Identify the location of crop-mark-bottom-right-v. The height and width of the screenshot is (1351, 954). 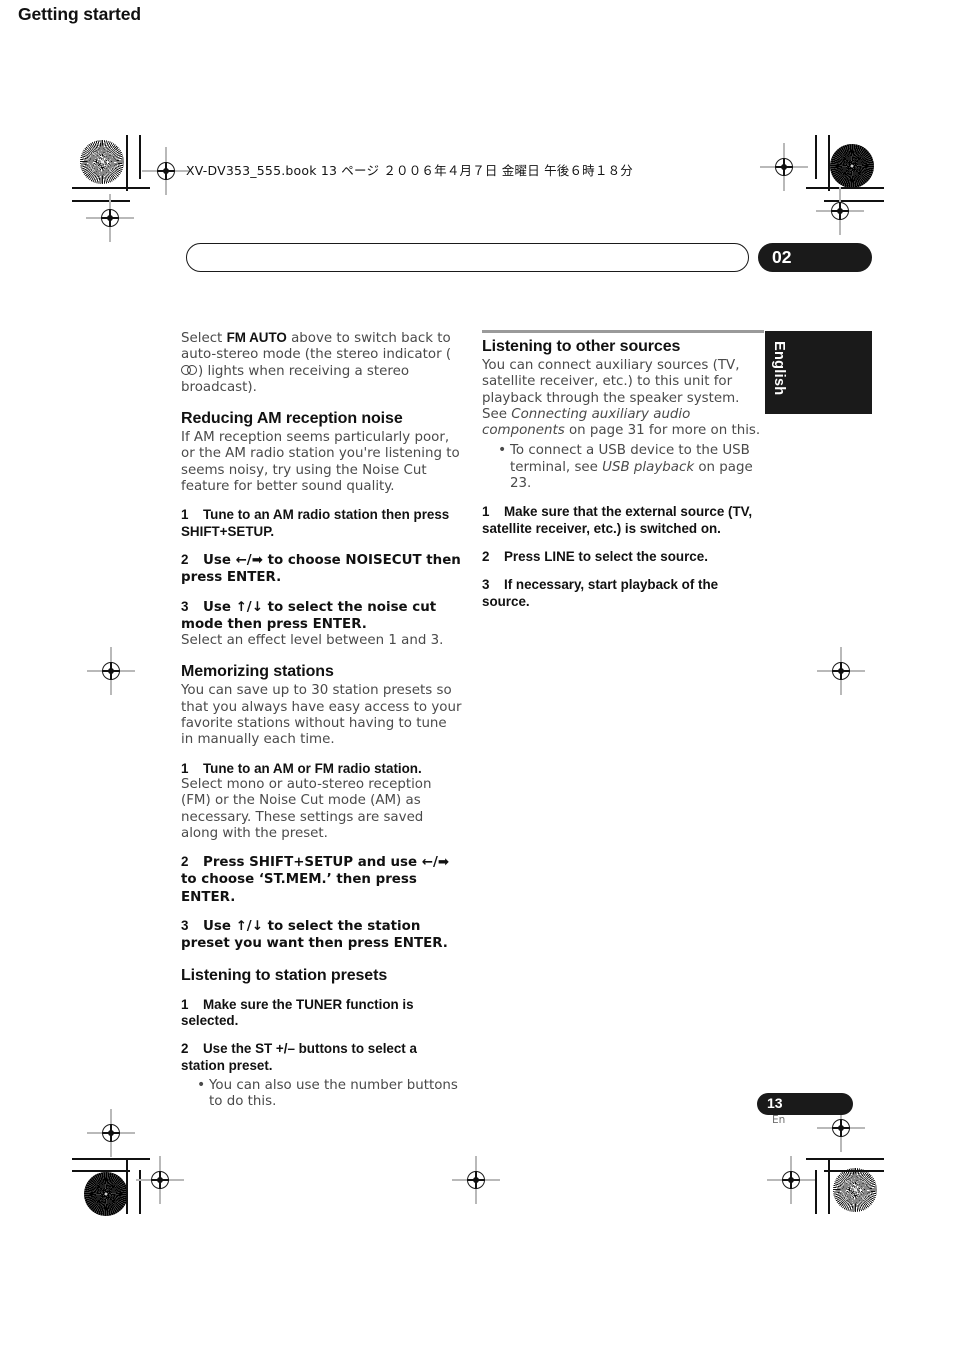
(829, 1186).